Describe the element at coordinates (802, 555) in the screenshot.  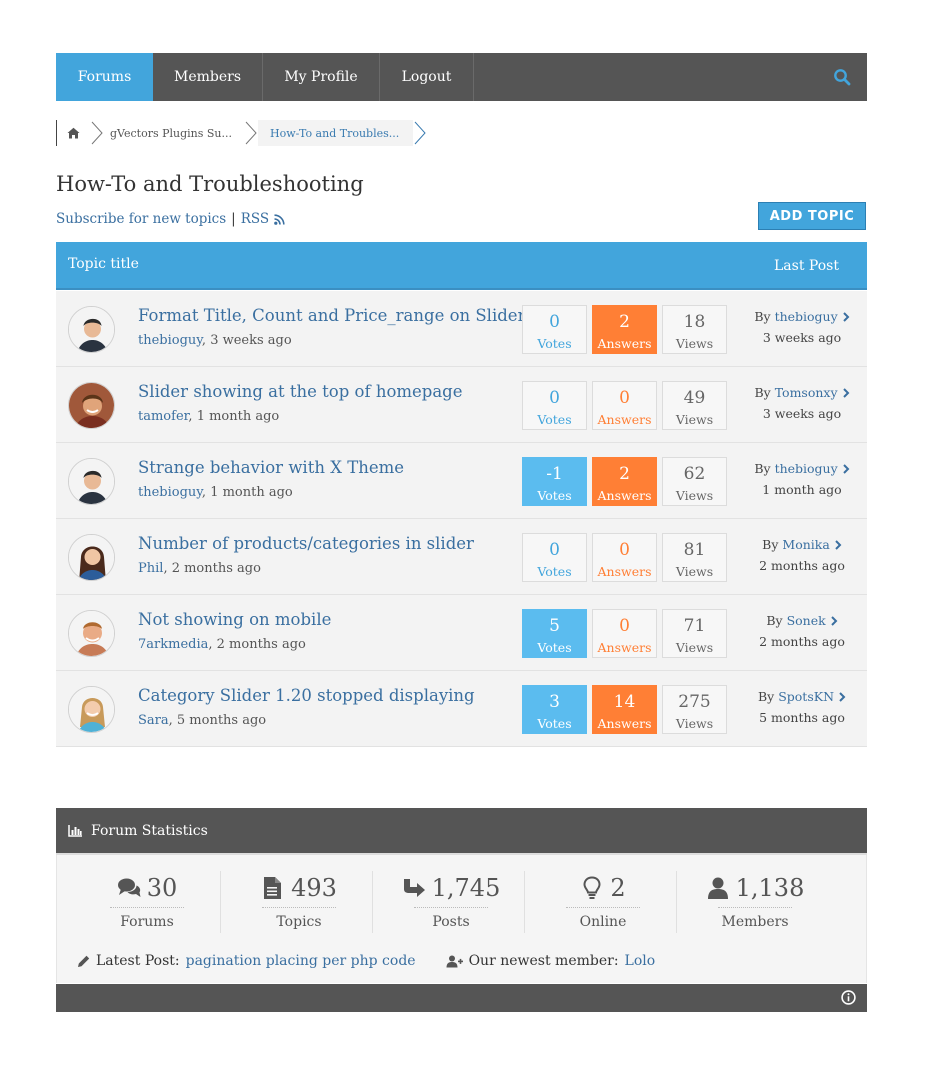
I see `last-post-info: By Monika 2 months ago` at that location.